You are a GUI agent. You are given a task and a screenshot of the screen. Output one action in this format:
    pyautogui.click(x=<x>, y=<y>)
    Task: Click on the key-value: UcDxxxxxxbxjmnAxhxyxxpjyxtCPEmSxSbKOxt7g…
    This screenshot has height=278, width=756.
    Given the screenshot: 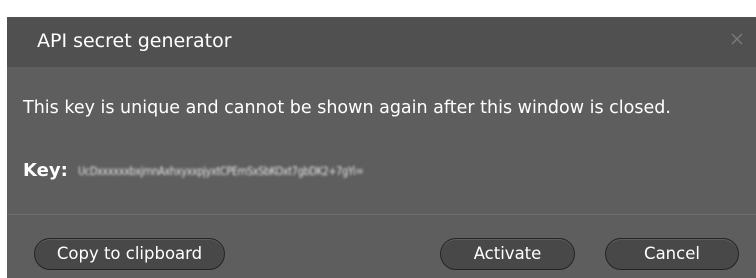 What is the action you would take?
    pyautogui.click(x=220, y=171)
    